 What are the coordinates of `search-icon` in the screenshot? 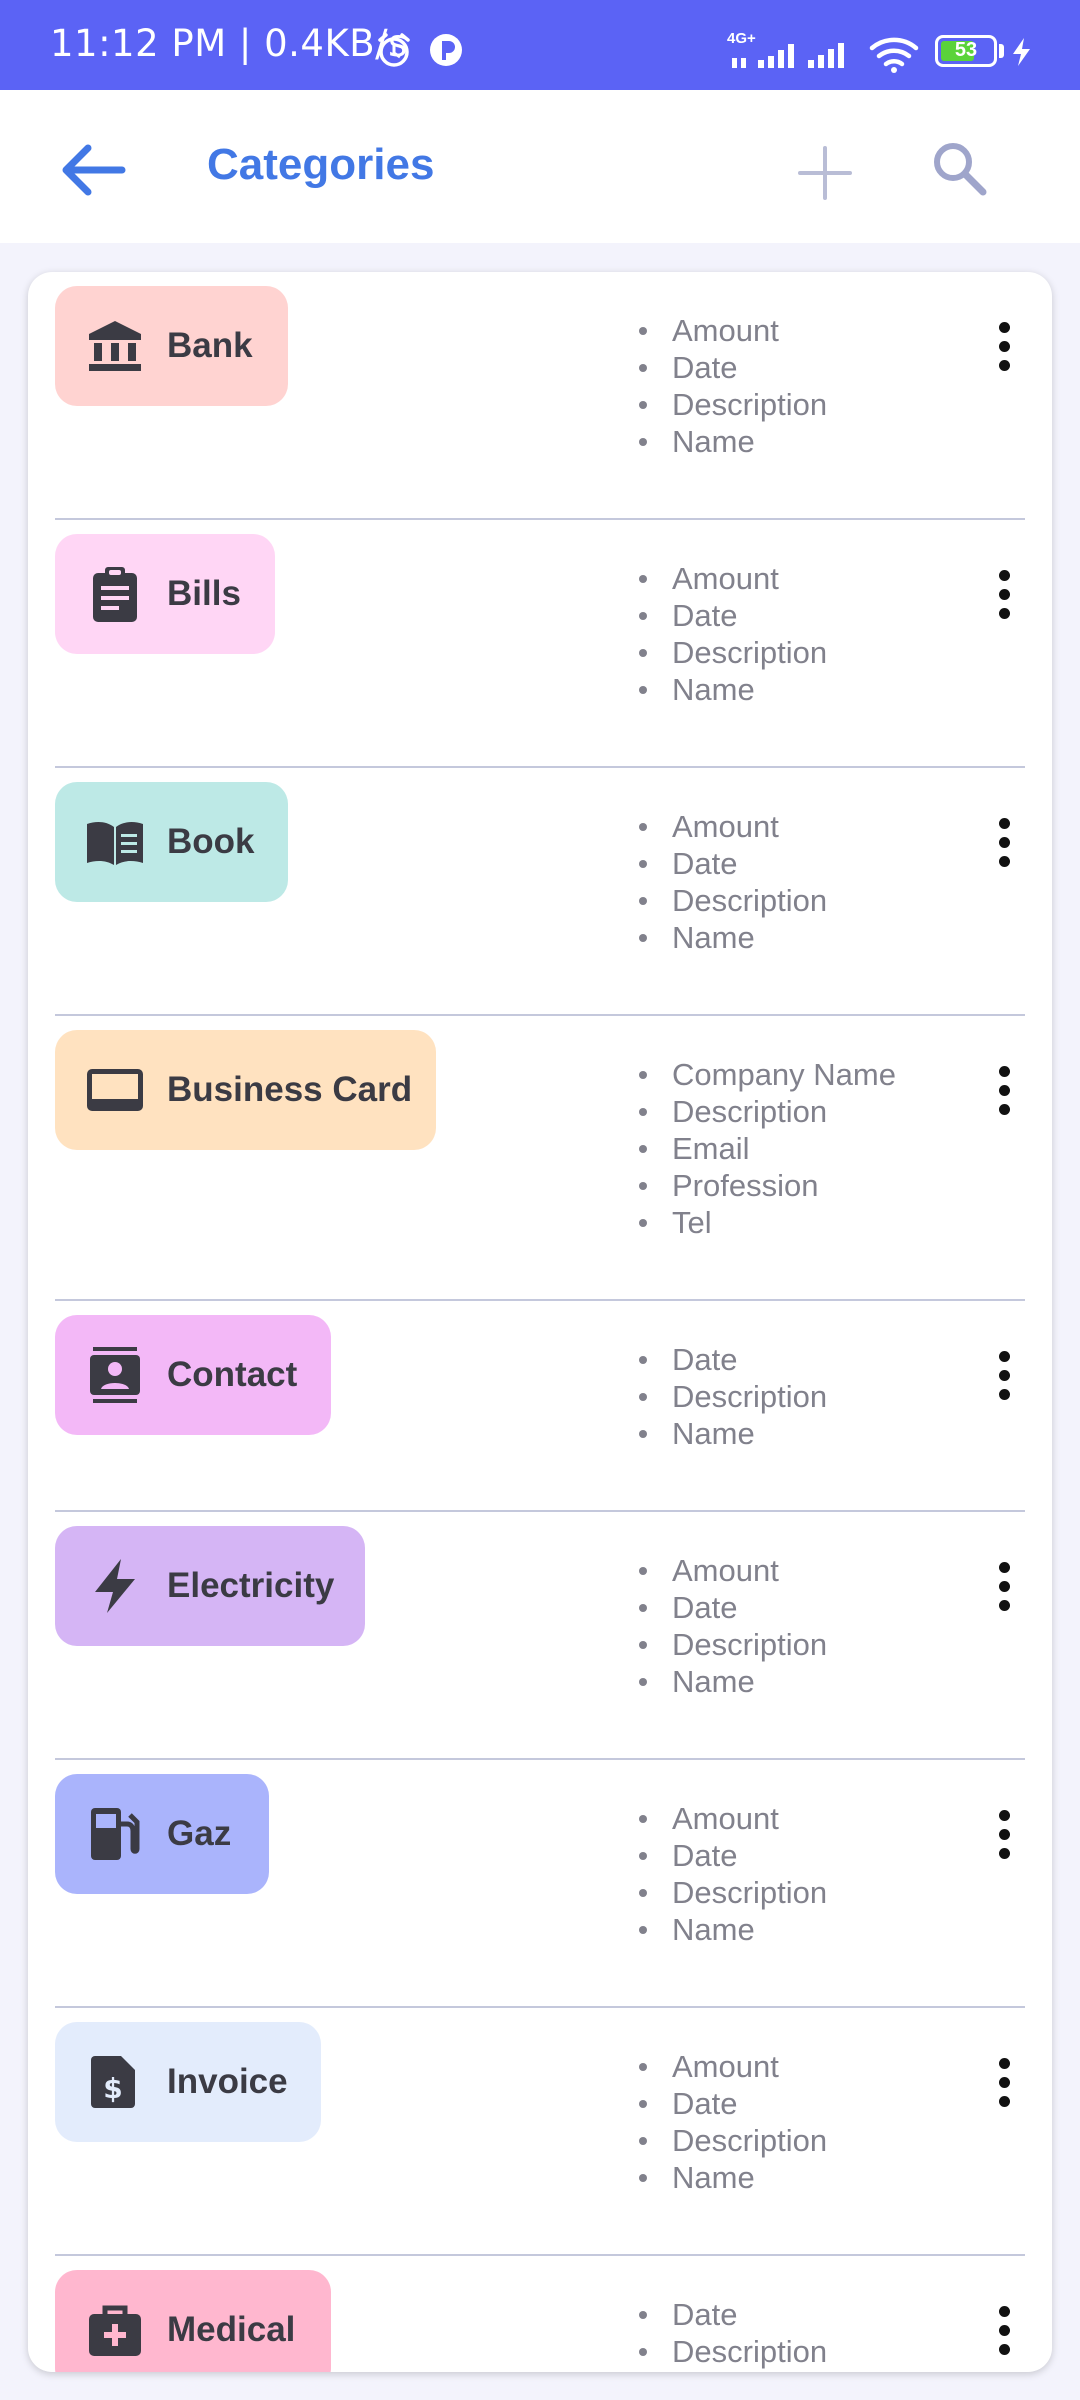 It's located at (960, 169).